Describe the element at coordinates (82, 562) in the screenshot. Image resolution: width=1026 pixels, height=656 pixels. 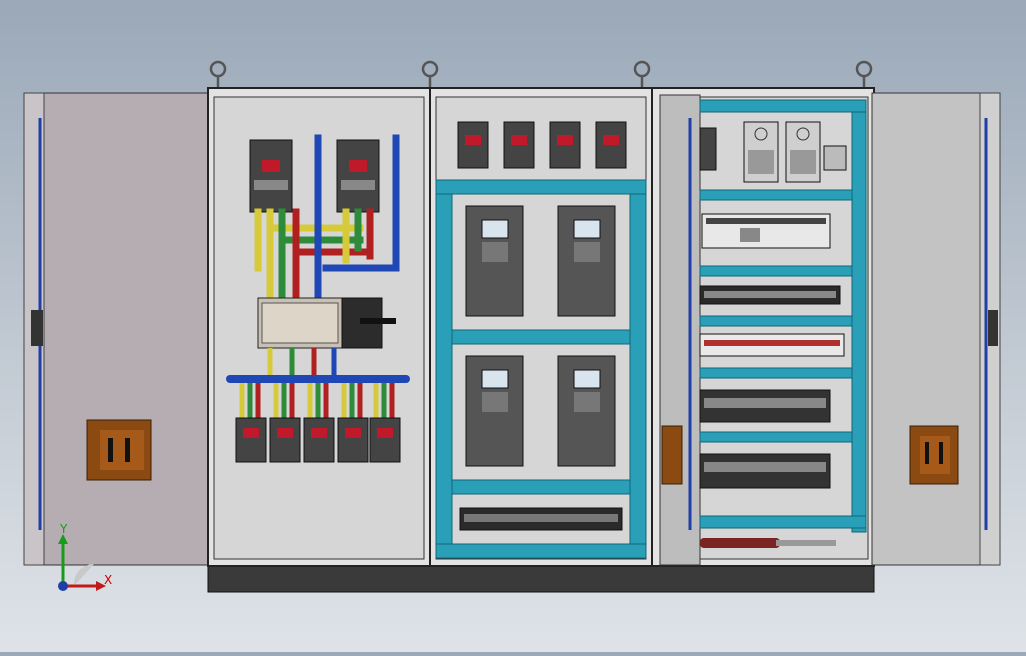
I see `axis-triad-icon` at that location.